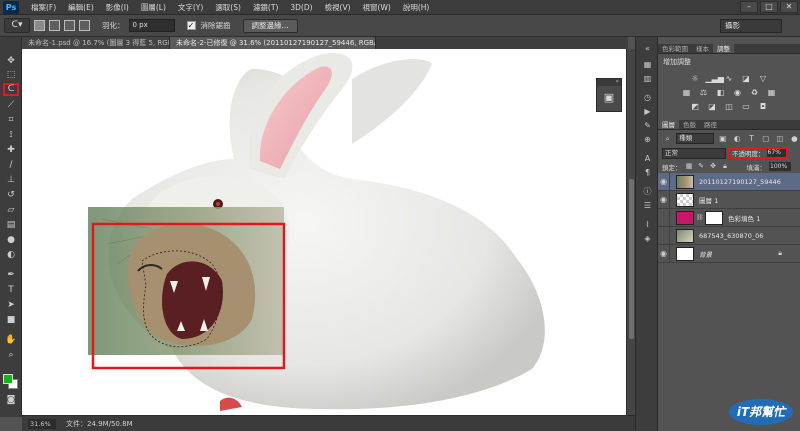 The image size is (800, 431). What do you see at coordinates (720, 92) in the screenshot?
I see `black-white-icon: ◧` at bounding box center [720, 92].